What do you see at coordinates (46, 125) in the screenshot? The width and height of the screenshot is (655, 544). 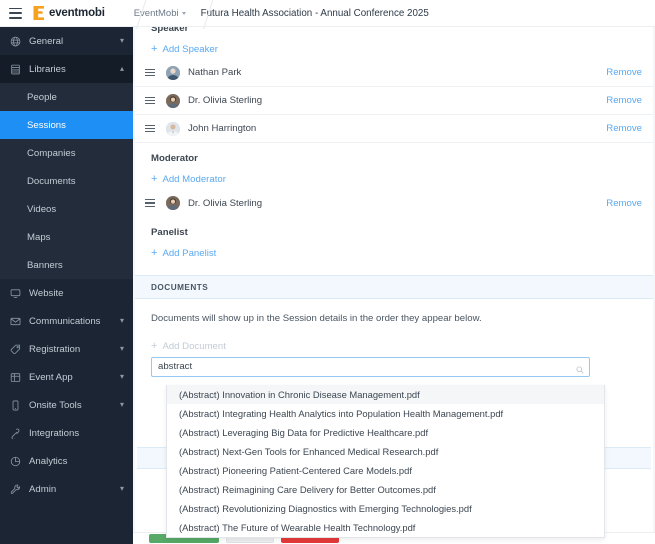 I see `sidebar-label-sessions: Sessions` at bounding box center [46, 125].